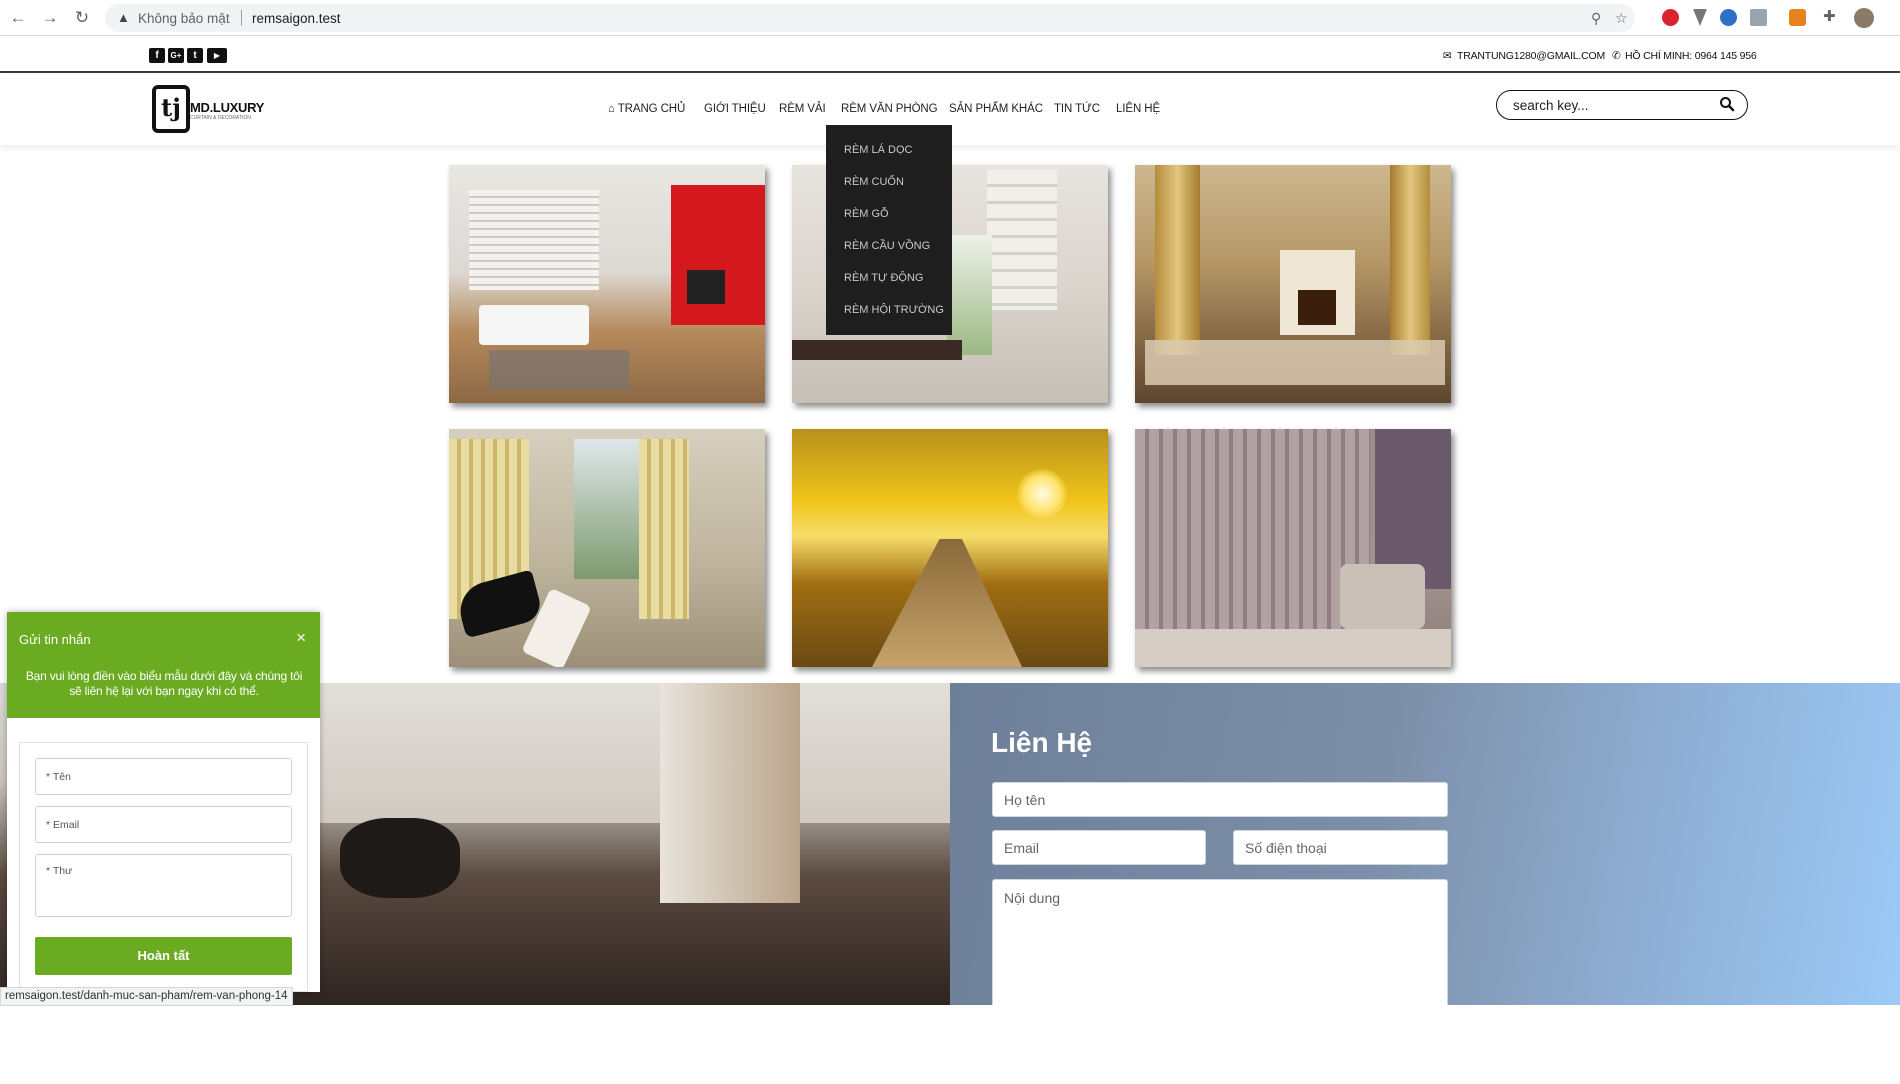 The width and height of the screenshot is (1900, 1084). What do you see at coordinates (1138, 109) in the screenshot?
I see `nav-contact: LIÊN HỆ` at bounding box center [1138, 109].